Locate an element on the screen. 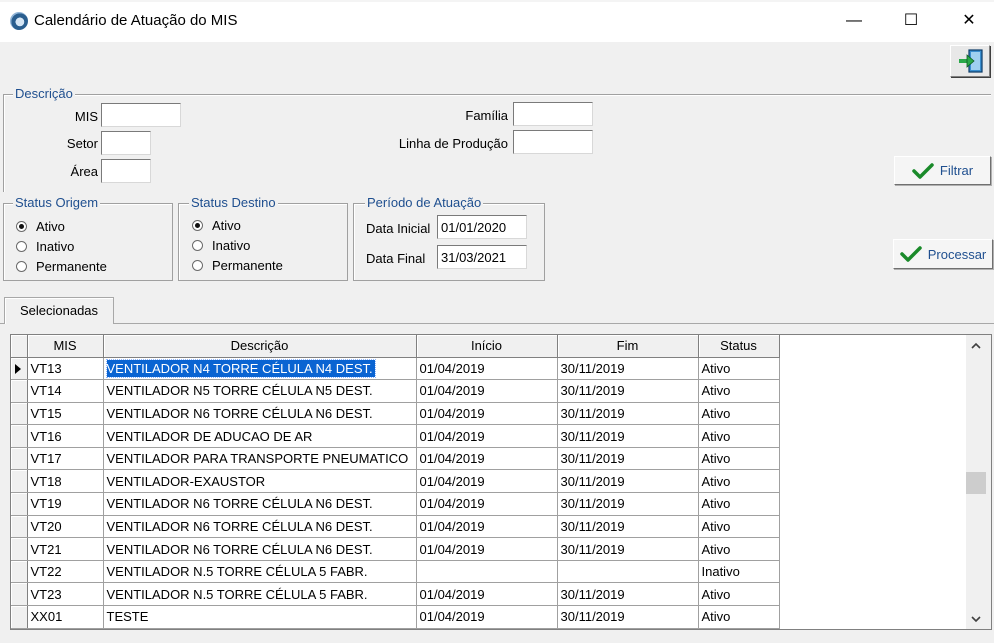 The height and width of the screenshot is (643, 994). table-row: XX01 TESTE 01/04/2019 30/11/2019 Ativo is located at coordinates (395, 617).